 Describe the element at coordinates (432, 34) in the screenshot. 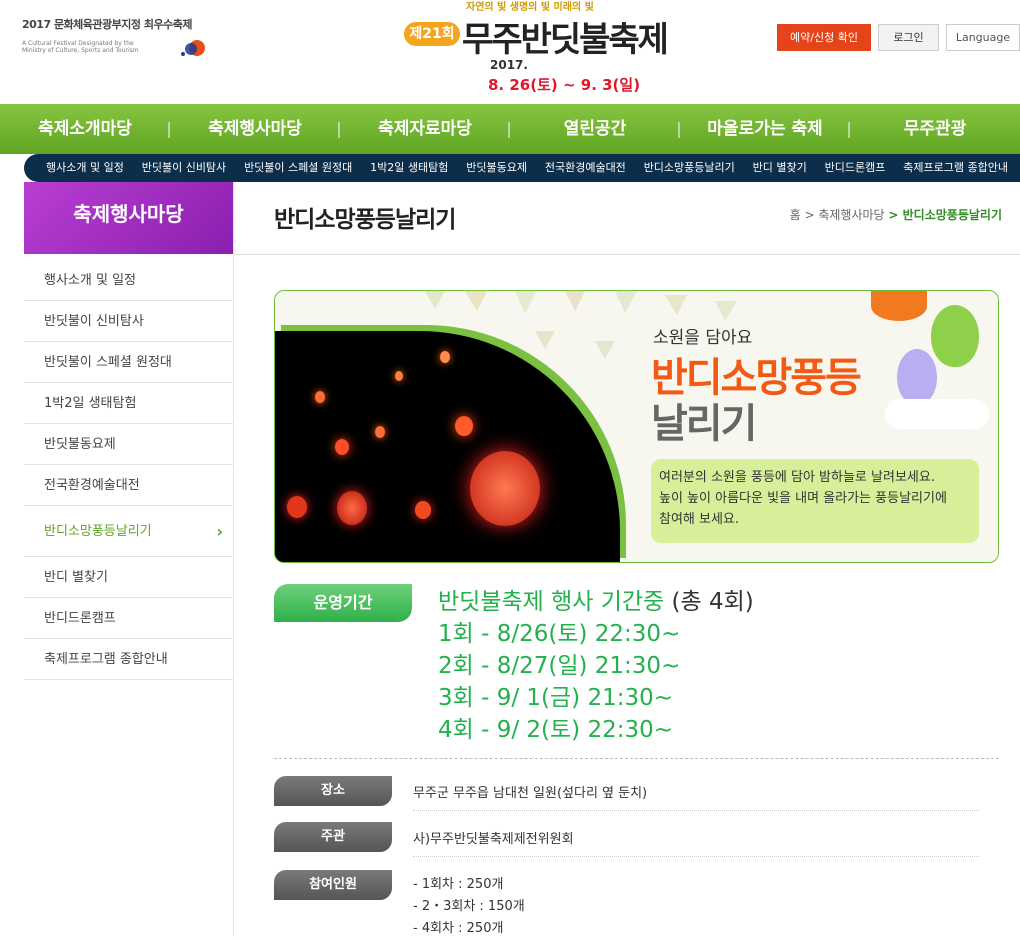

I see `logo-badge: 제21회` at that location.